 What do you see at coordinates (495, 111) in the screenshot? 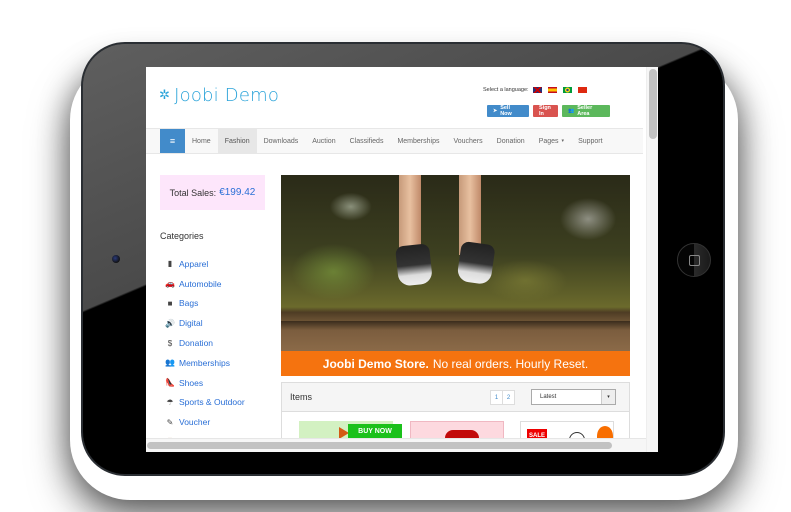
I see `send-icon: ➤` at bounding box center [495, 111].